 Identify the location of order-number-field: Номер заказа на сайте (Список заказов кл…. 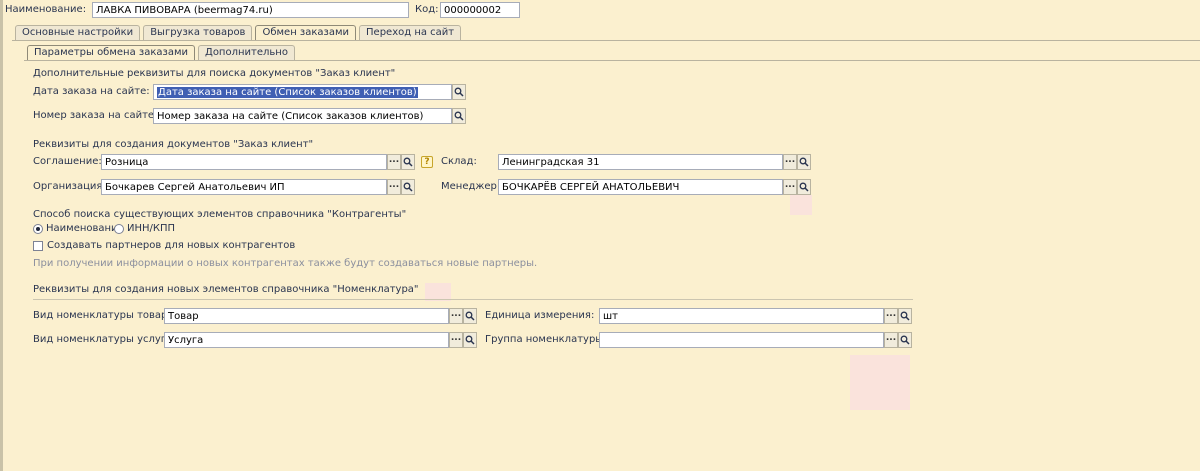
(302, 116).